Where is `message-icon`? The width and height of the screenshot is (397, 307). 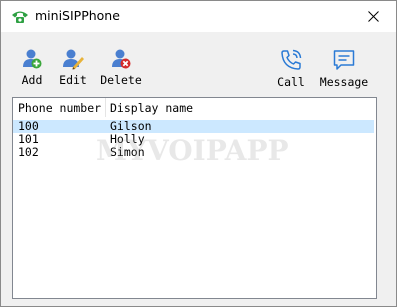 message-icon is located at coordinates (344, 60).